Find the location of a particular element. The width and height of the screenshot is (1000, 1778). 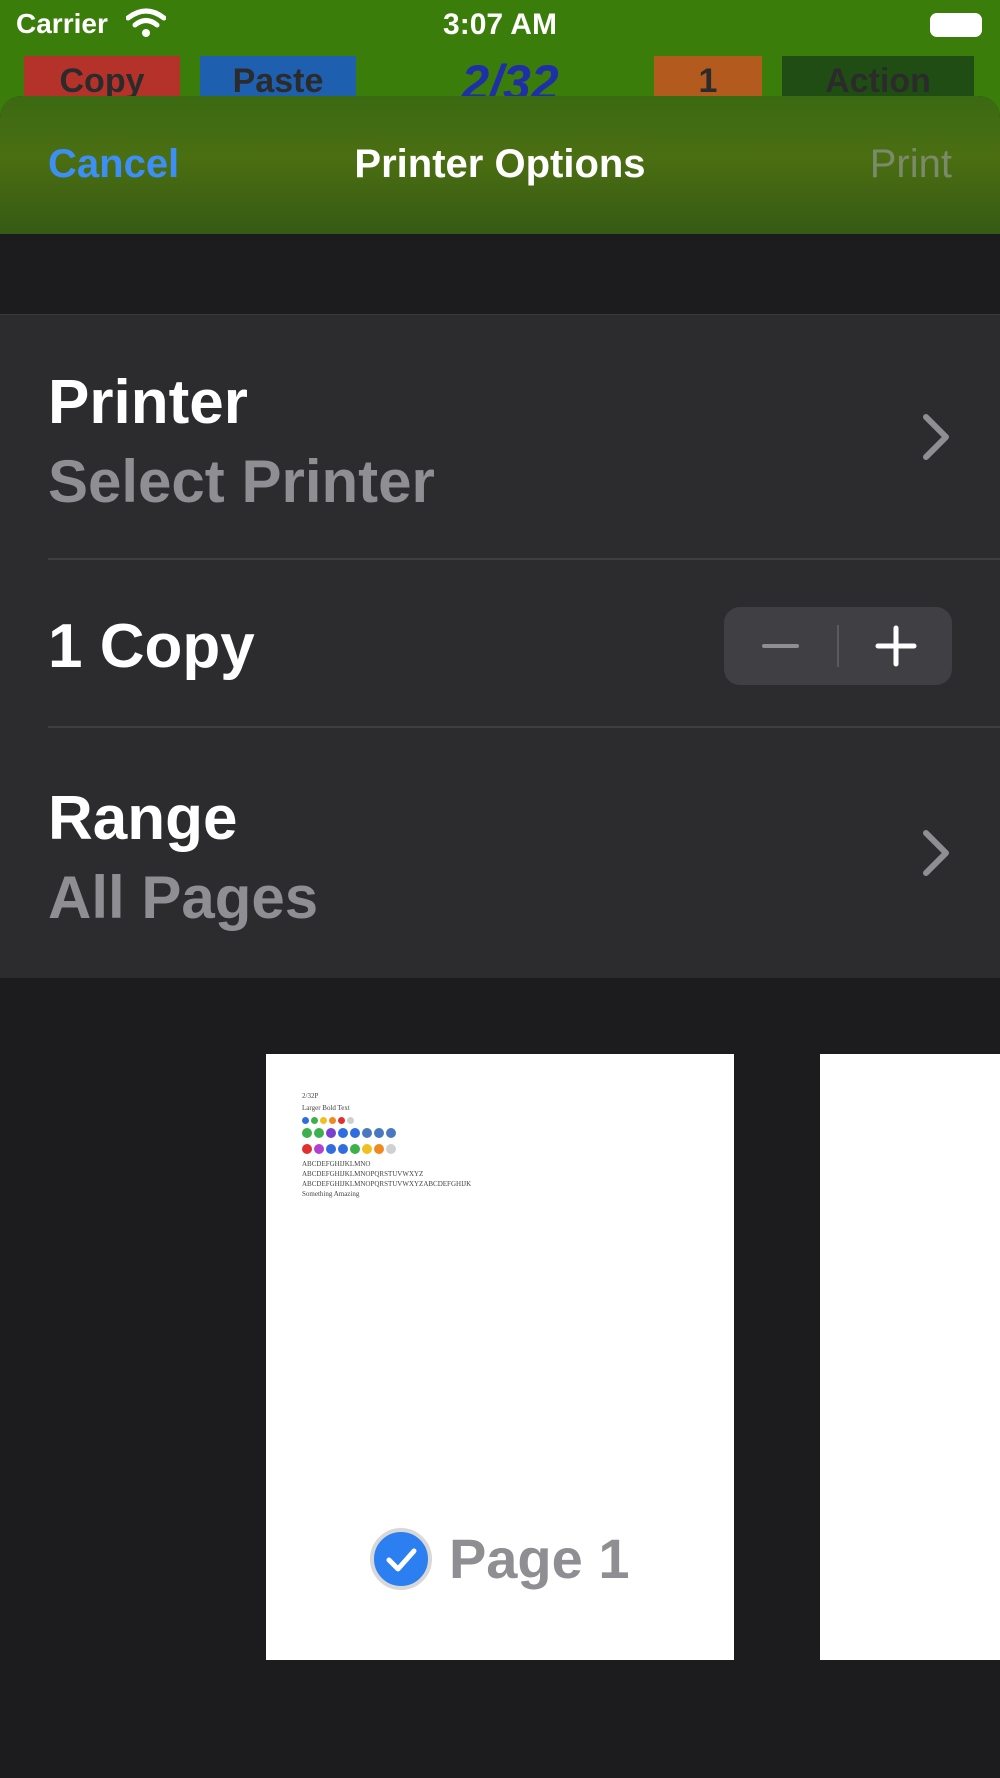

range-row-title: Range is located at coordinates (143, 818).